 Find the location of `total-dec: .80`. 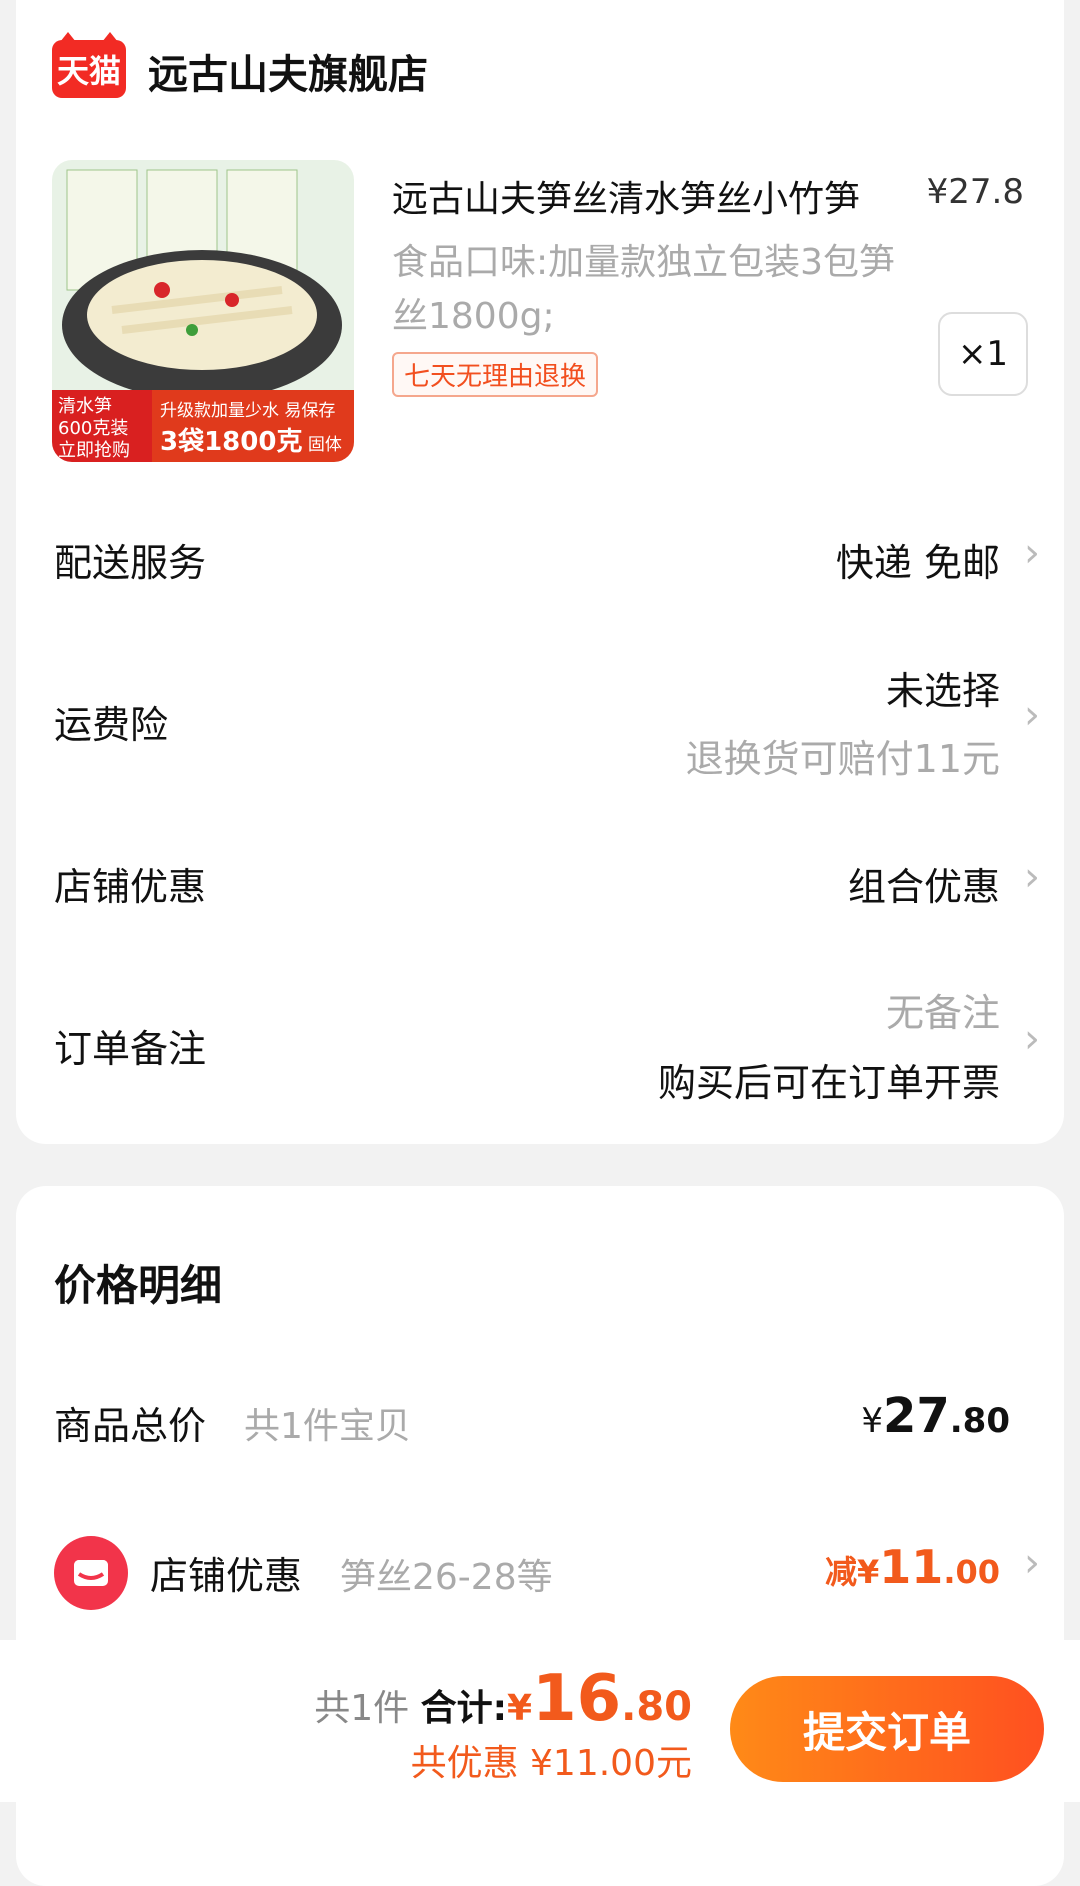

total-dec: .80 is located at coordinates (656, 1707).